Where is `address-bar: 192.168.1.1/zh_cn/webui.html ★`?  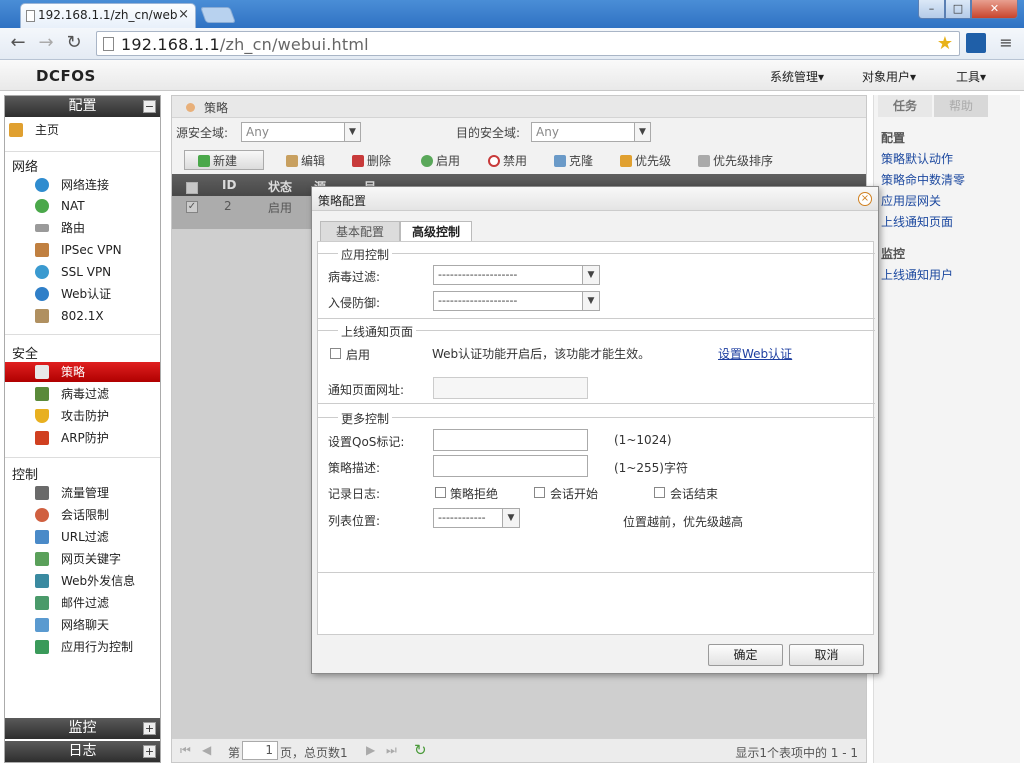
address-bar: 192.168.1.1/zh_cn/webui.html ★ is located at coordinates (528, 43).